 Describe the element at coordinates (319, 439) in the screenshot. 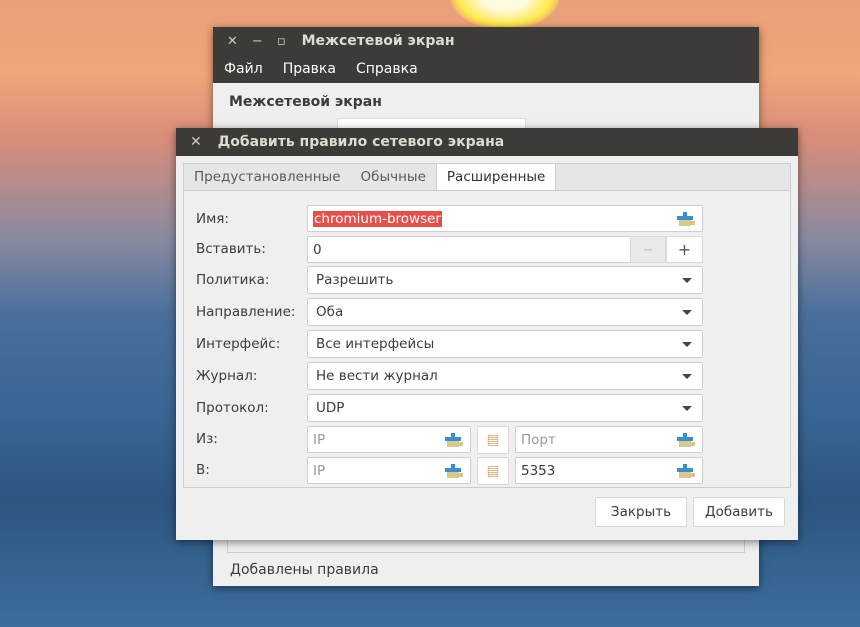

I see `from-ip-placeholder: IP` at that location.